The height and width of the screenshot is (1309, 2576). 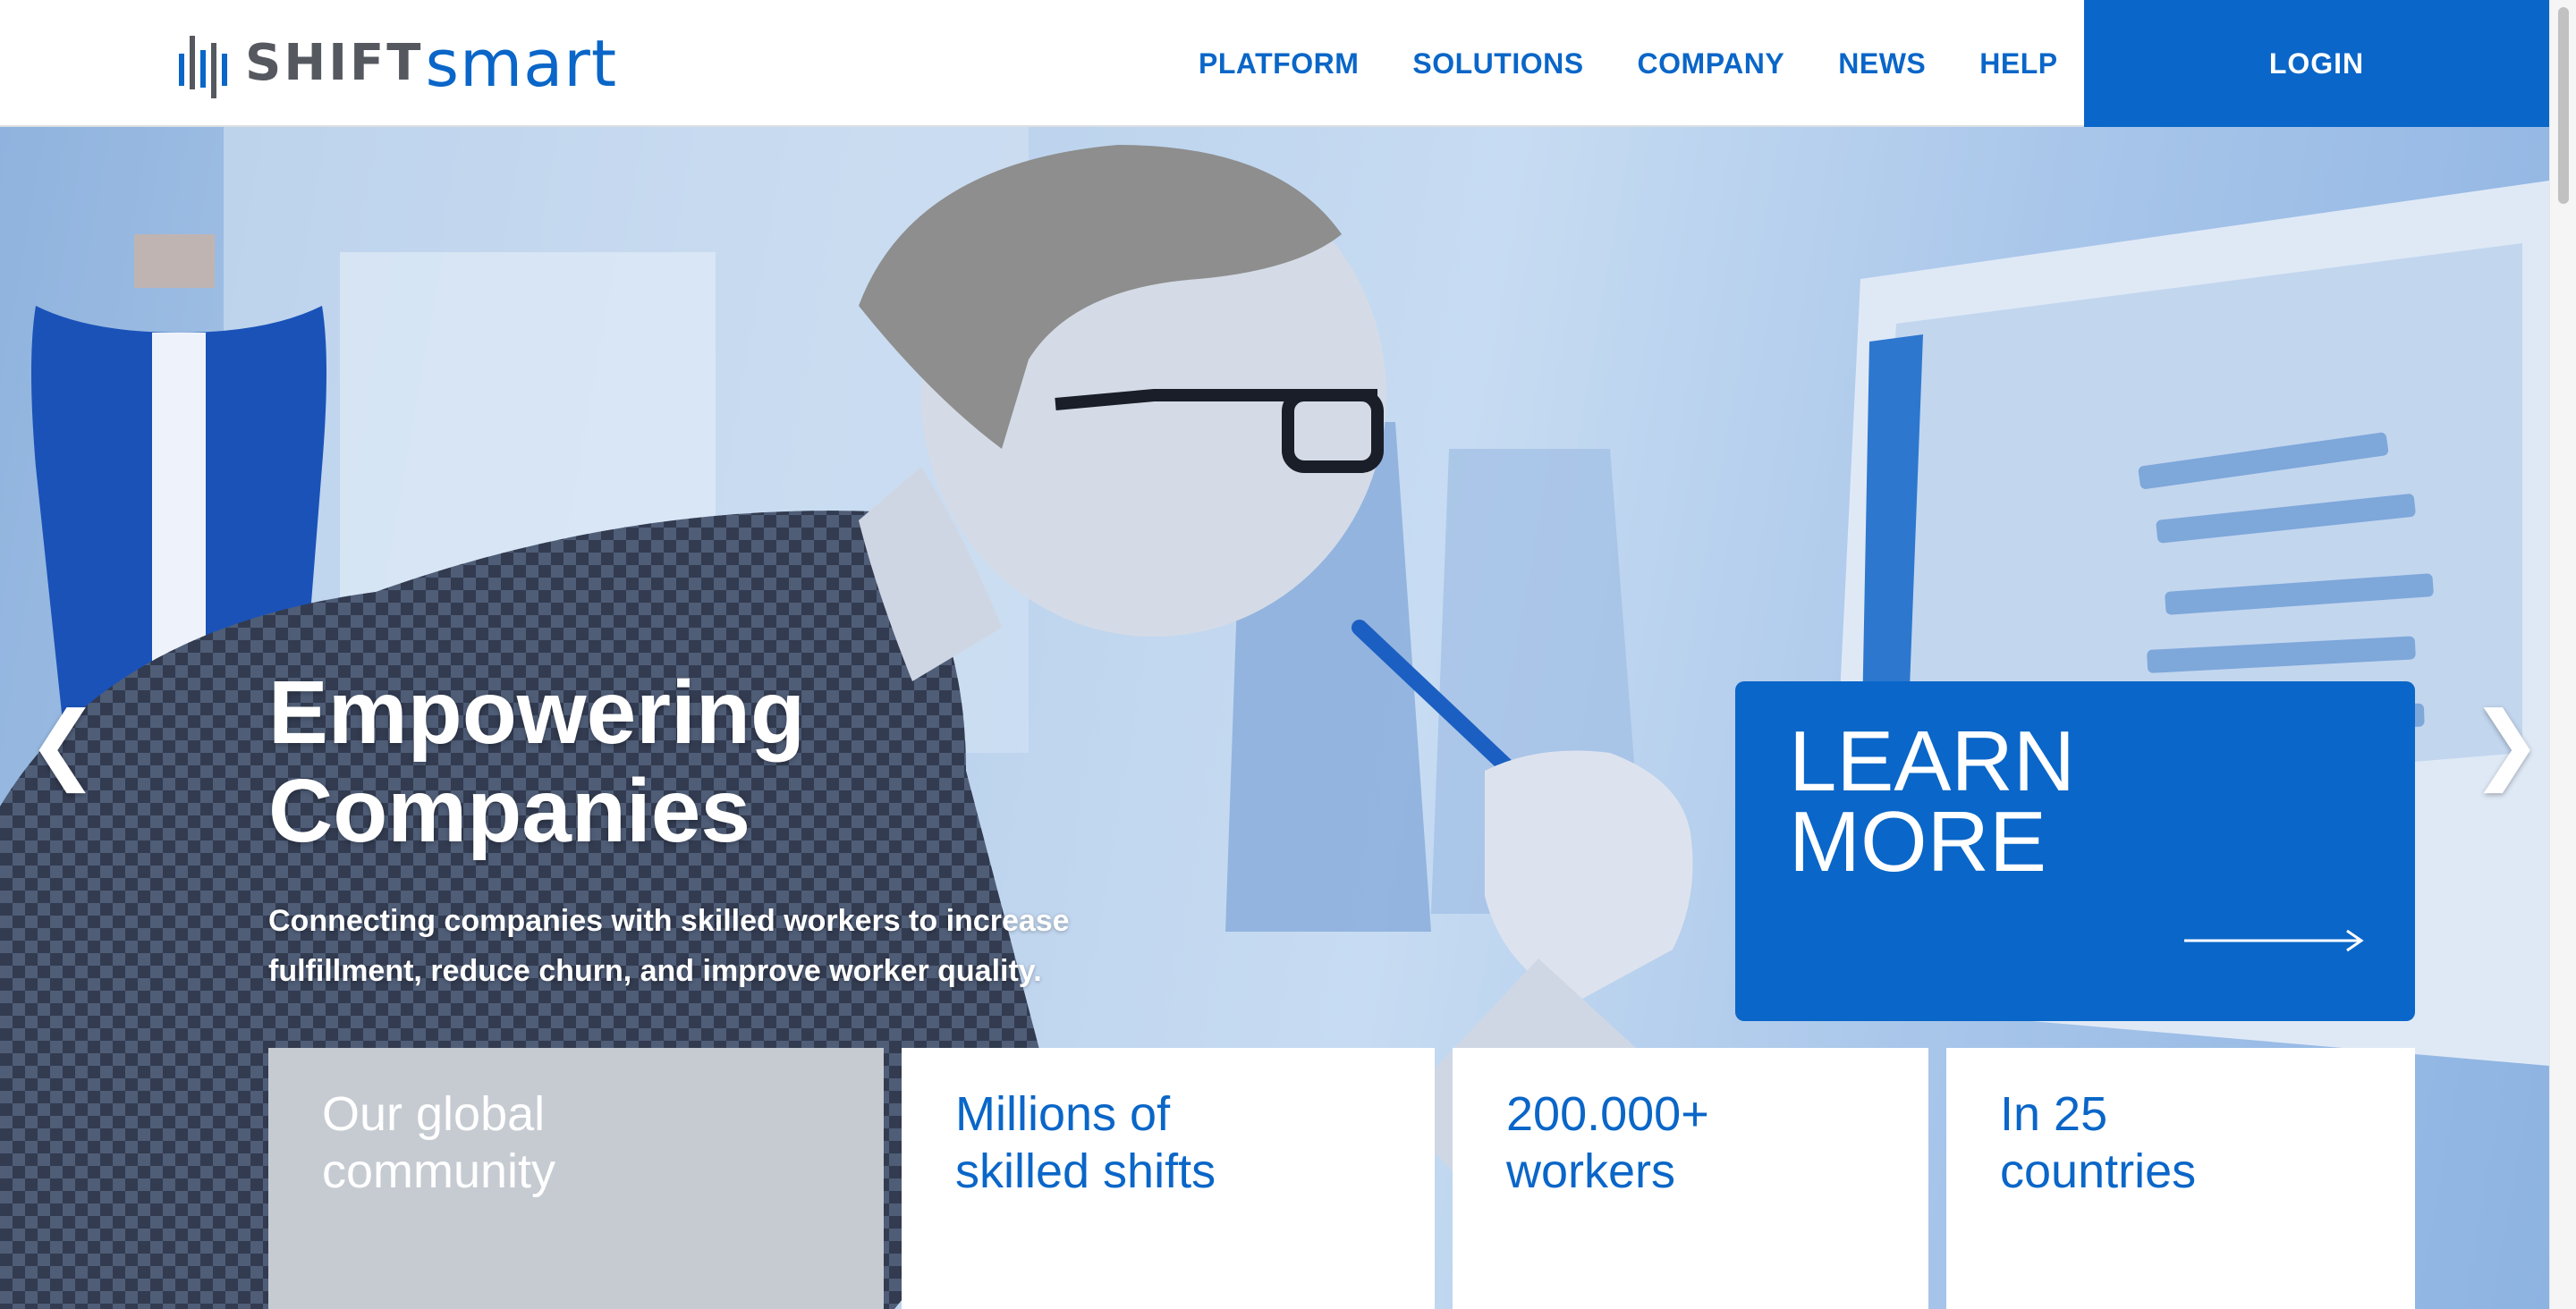 What do you see at coordinates (203, 67) in the screenshot?
I see `logo-bars-icon` at bounding box center [203, 67].